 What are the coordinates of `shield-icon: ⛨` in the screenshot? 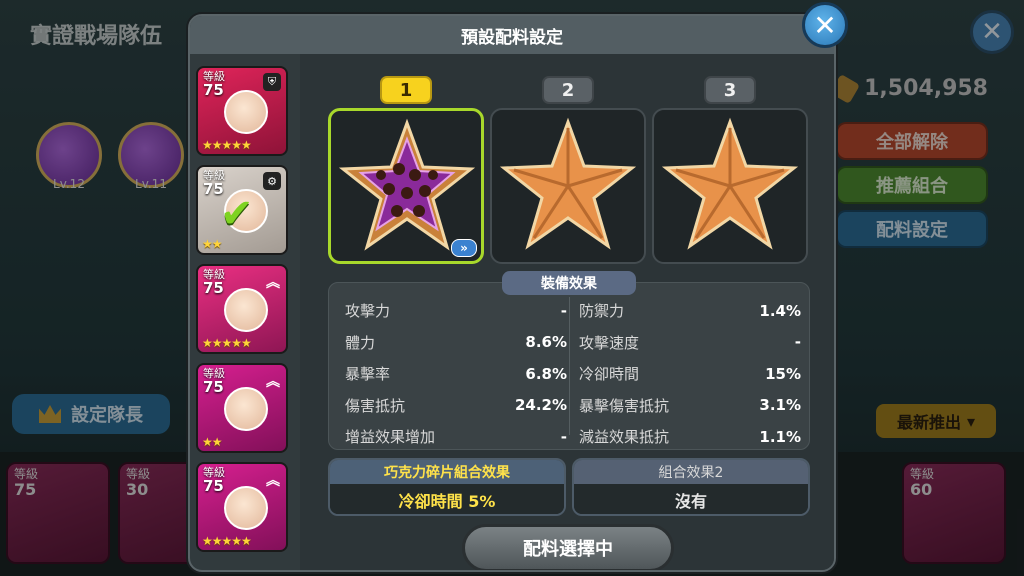 It's located at (272, 82).